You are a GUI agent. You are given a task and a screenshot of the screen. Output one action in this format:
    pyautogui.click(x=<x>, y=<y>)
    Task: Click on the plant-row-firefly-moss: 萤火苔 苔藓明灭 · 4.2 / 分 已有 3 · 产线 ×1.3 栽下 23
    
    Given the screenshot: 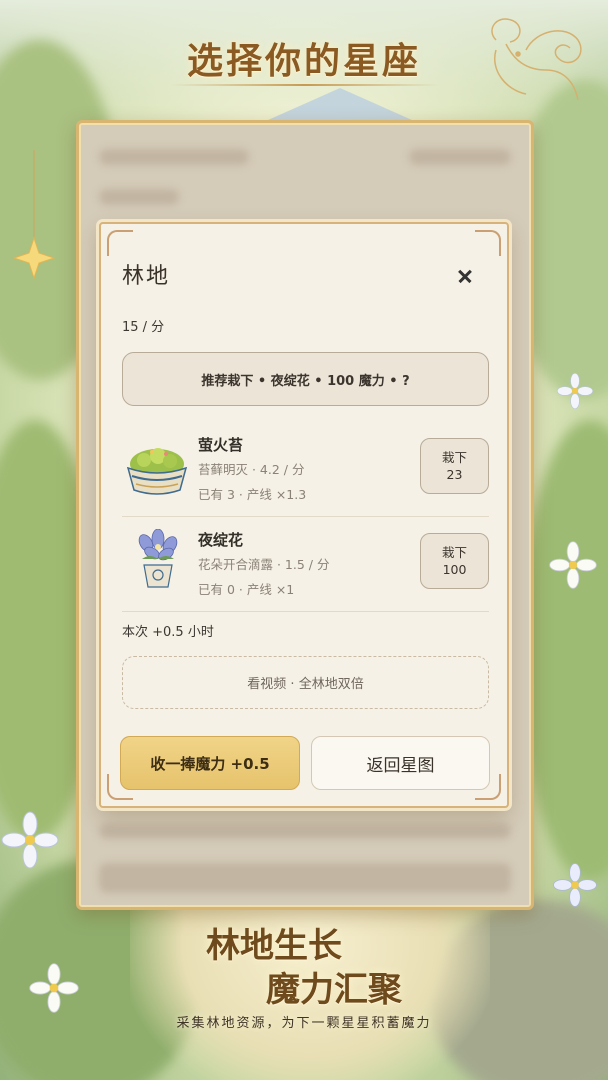 What is the action you would take?
    pyautogui.click(x=305, y=469)
    